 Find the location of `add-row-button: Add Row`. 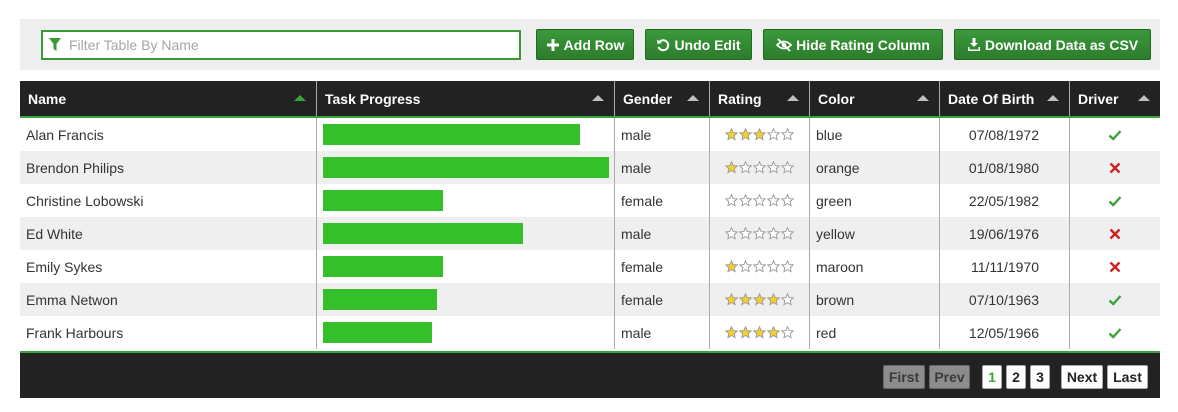

add-row-button: Add Row is located at coordinates (585, 44).